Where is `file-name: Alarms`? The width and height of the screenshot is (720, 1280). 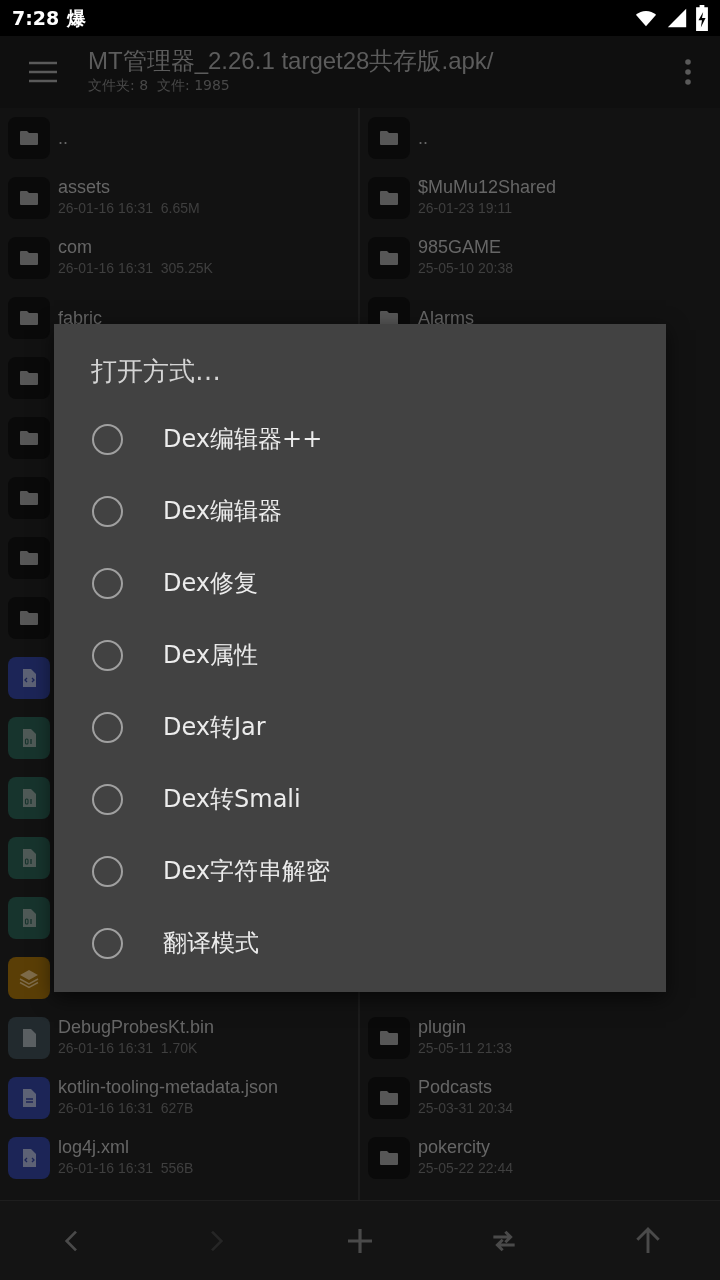
file-name: Alarms is located at coordinates (446, 318).